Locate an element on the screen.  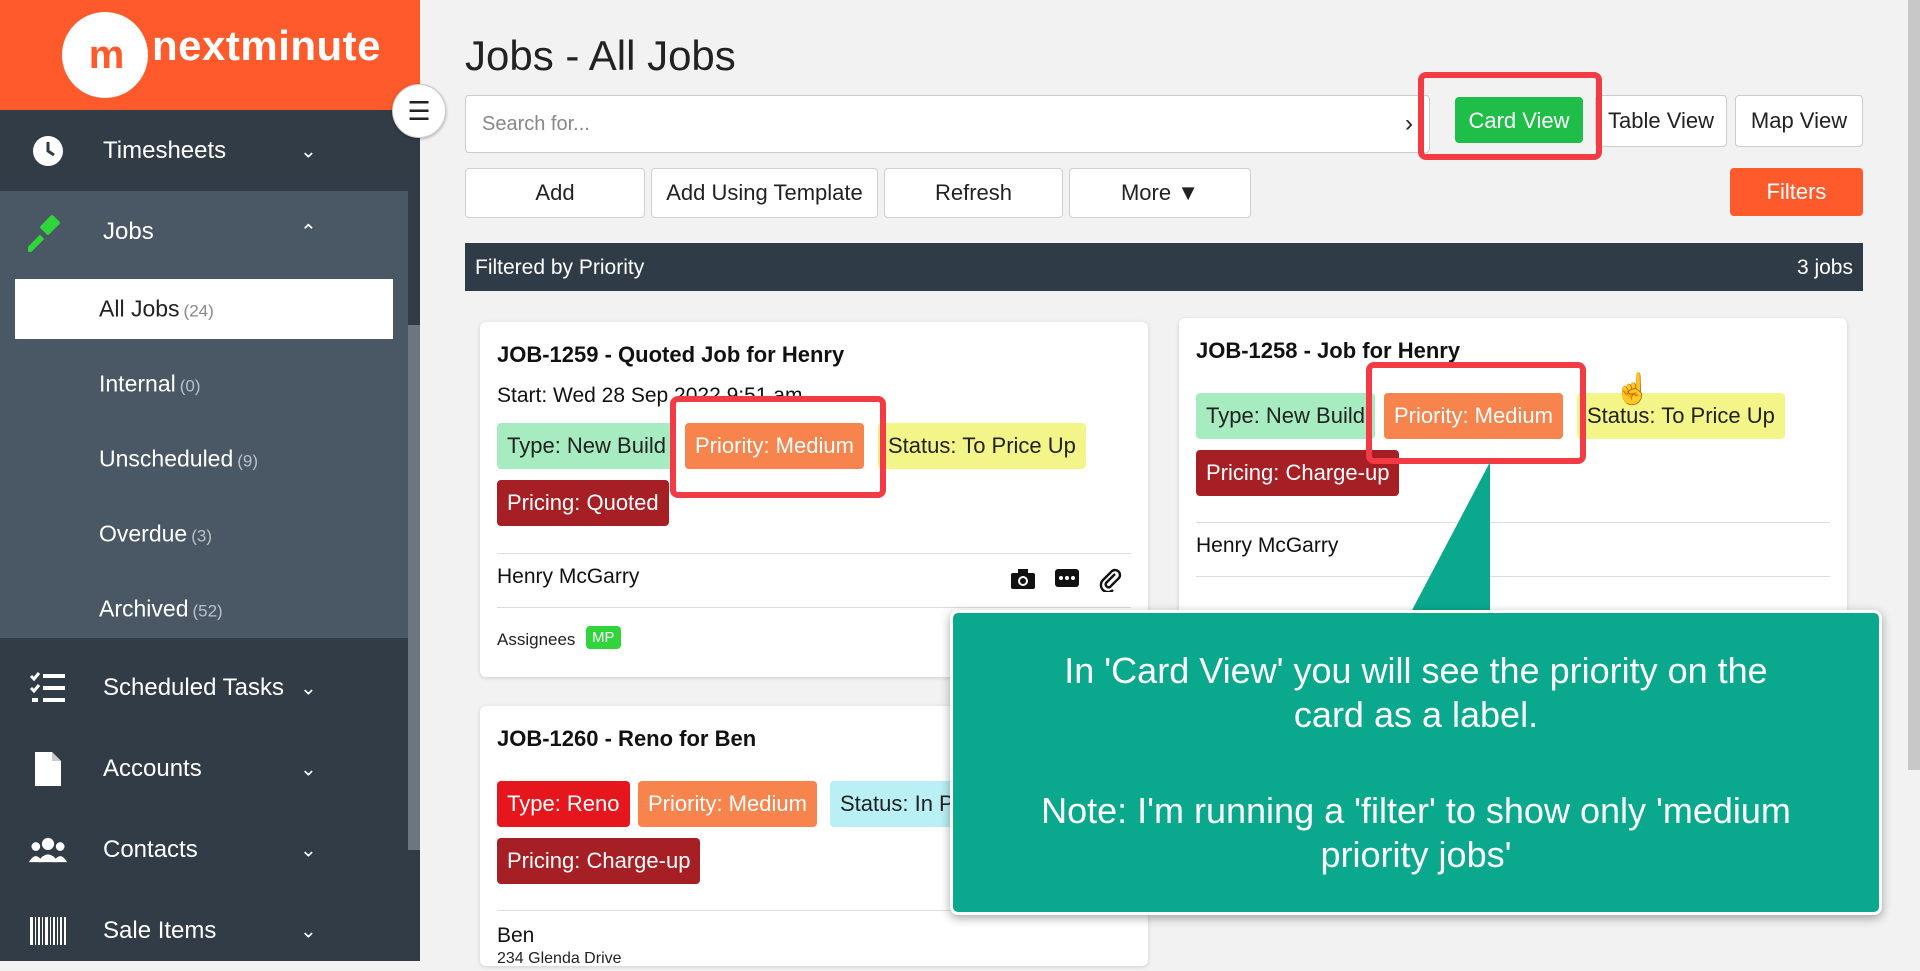
logo-bar: m nextminute is located at coordinates (210, 55).